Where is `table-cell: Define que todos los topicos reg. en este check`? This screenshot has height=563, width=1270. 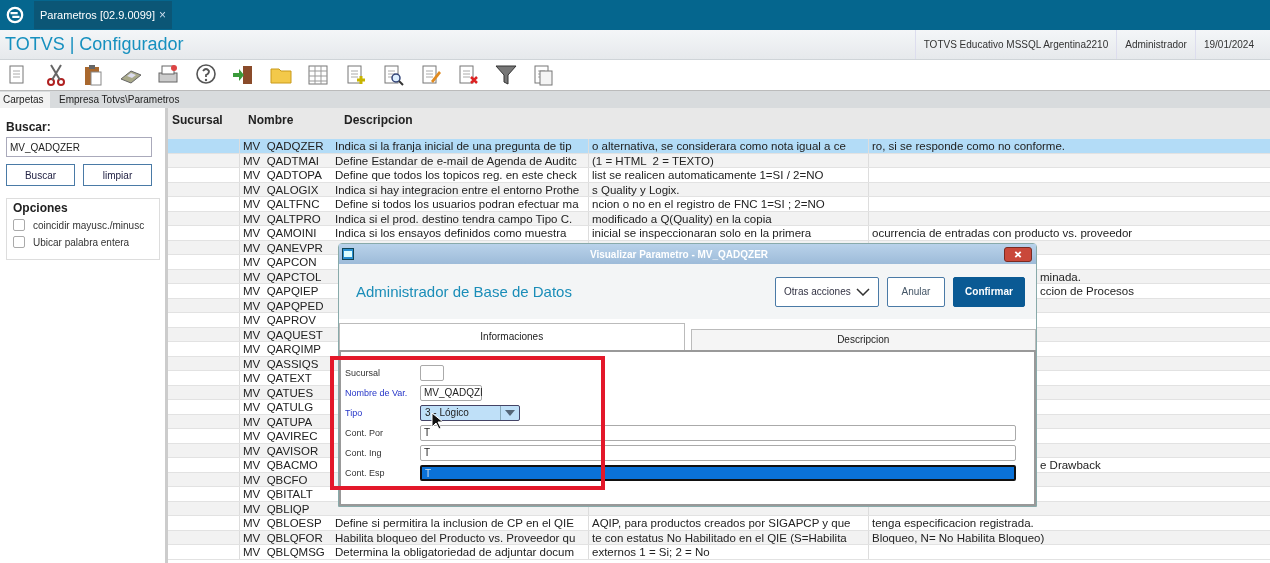
table-cell: Define que todos los topicos reg. en este check is located at coordinates (456, 175).